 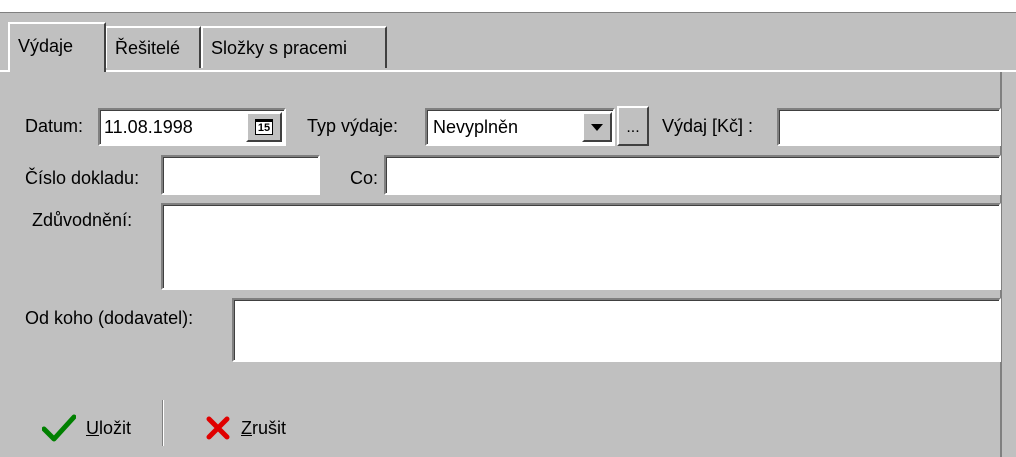 What do you see at coordinates (218, 428) in the screenshot?
I see `x-icon` at bounding box center [218, 428].